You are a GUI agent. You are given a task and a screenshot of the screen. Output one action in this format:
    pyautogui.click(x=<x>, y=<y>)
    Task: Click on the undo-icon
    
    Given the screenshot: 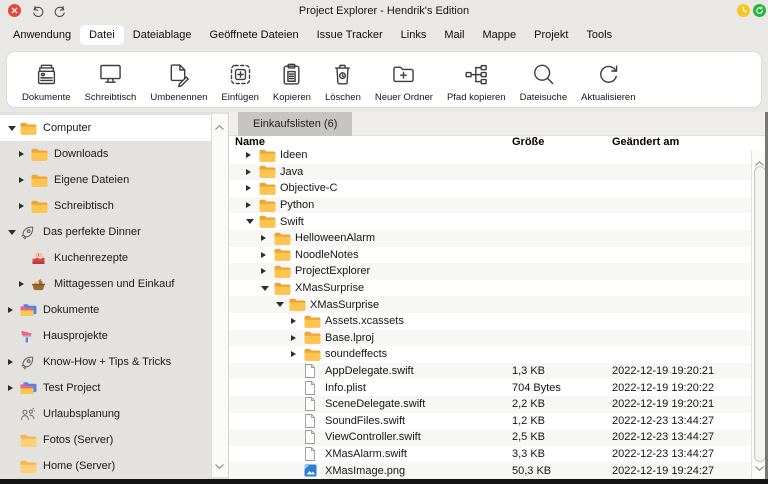 What is the action you would take?
    pyautogui.click(x=37, y=10)
    